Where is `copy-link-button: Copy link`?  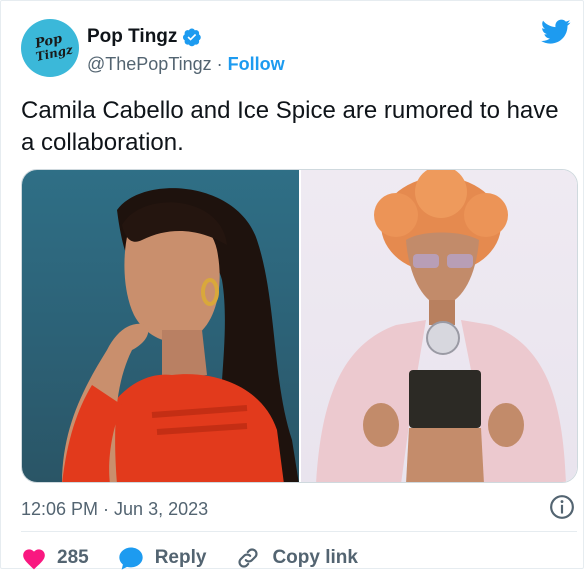 copy-link-button: Copy link is located at coordinates (296, 558).